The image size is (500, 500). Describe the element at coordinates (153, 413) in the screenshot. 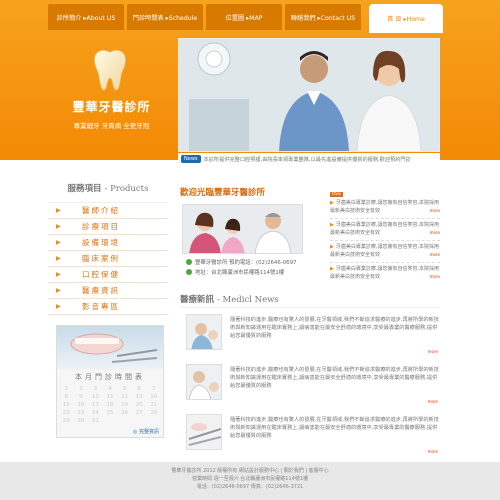

I see `calendar-day: 28` at that location.